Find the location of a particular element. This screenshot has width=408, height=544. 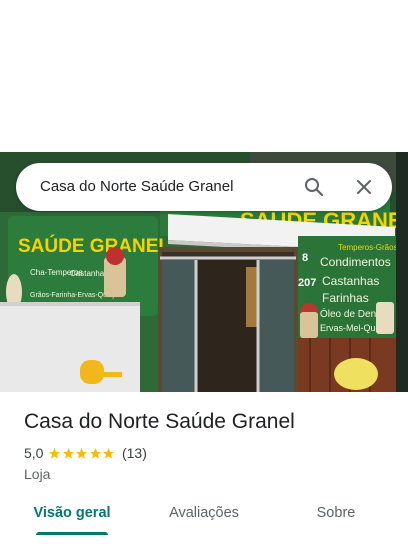

search-input: Casa do Norte Saúde Granel is located at coordinates (136, 187).